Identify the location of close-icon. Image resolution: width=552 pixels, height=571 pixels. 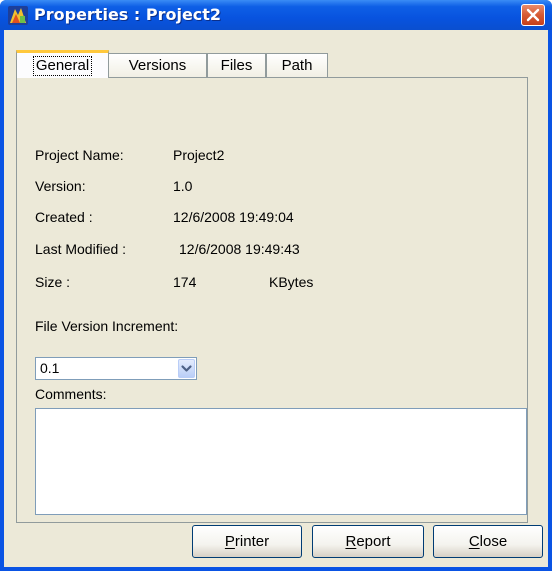
(533, 15).